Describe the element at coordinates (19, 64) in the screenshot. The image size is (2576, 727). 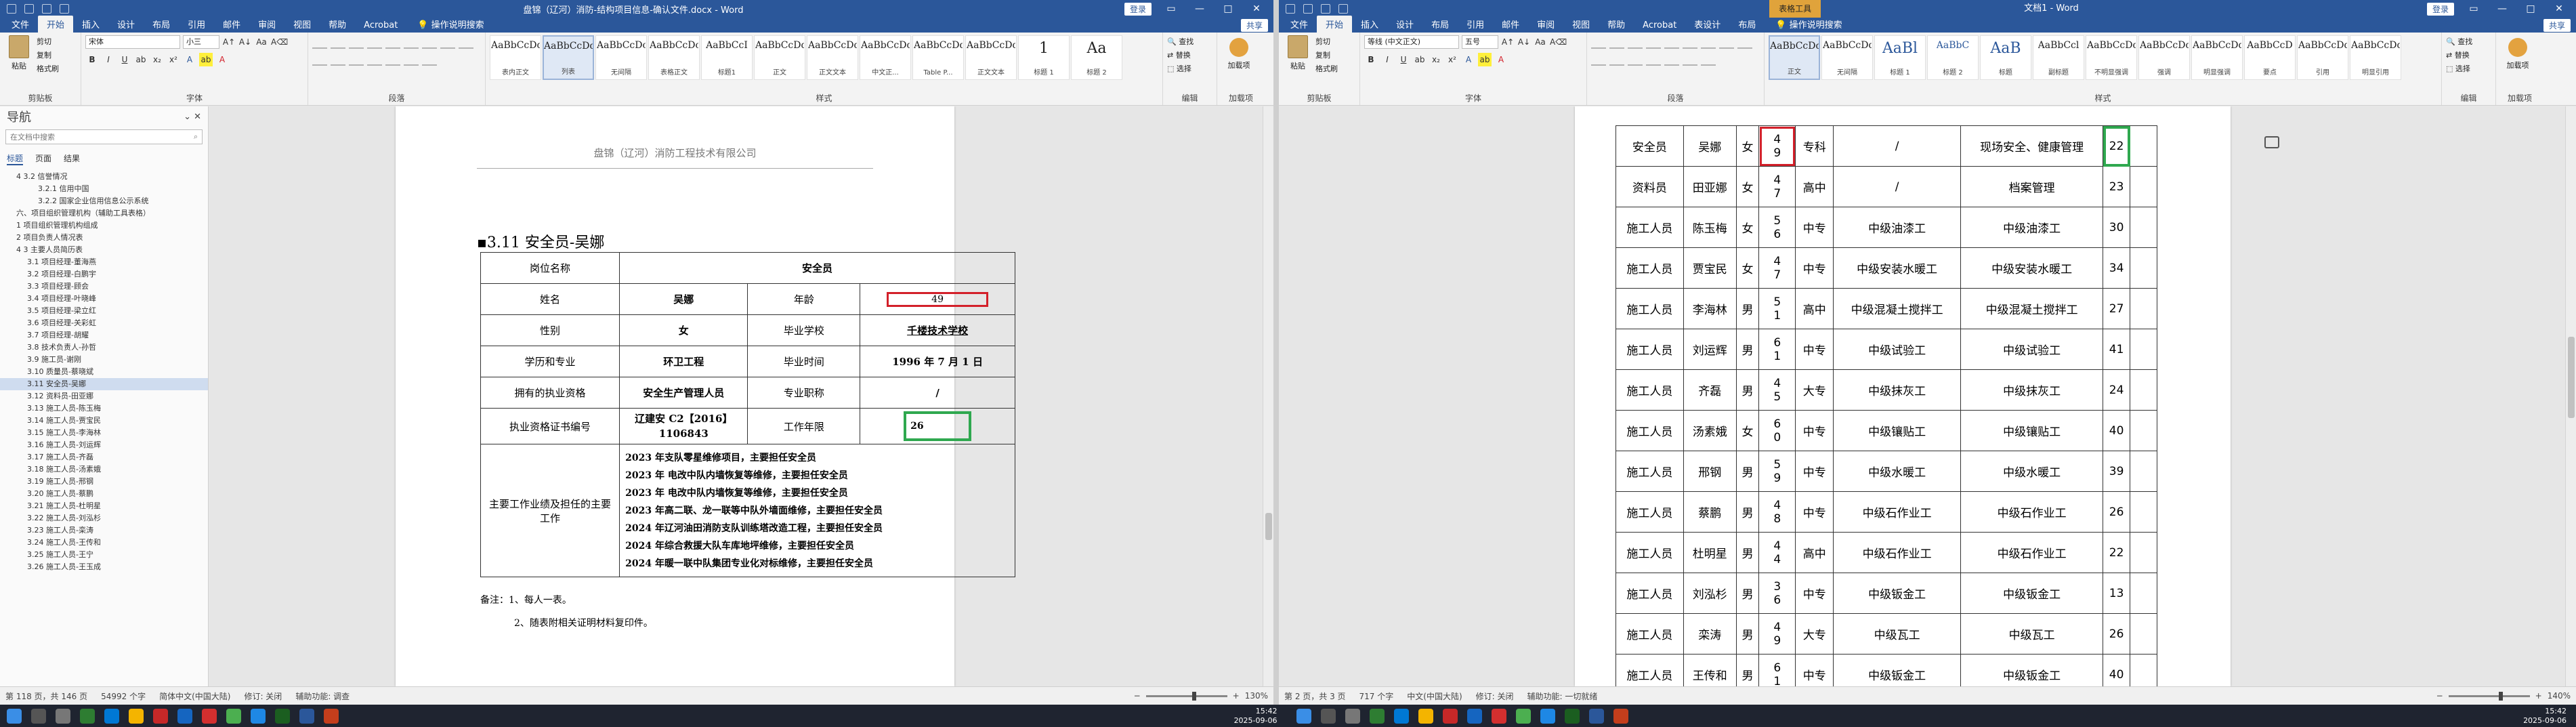
I see `paste-button: 粘贴` at that location.